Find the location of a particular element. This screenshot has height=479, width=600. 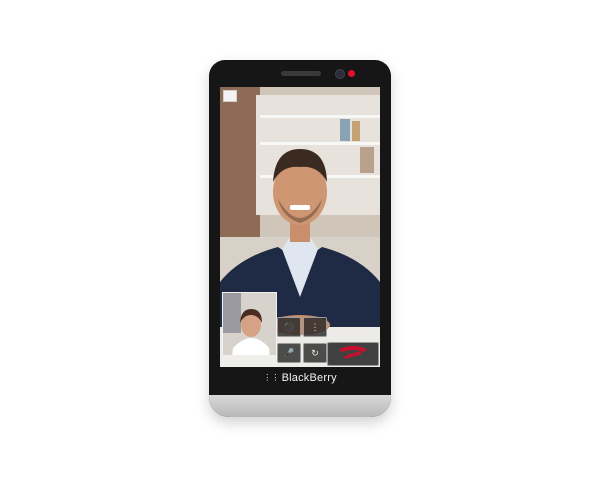

notification-led is located at coordinates (351, 73).